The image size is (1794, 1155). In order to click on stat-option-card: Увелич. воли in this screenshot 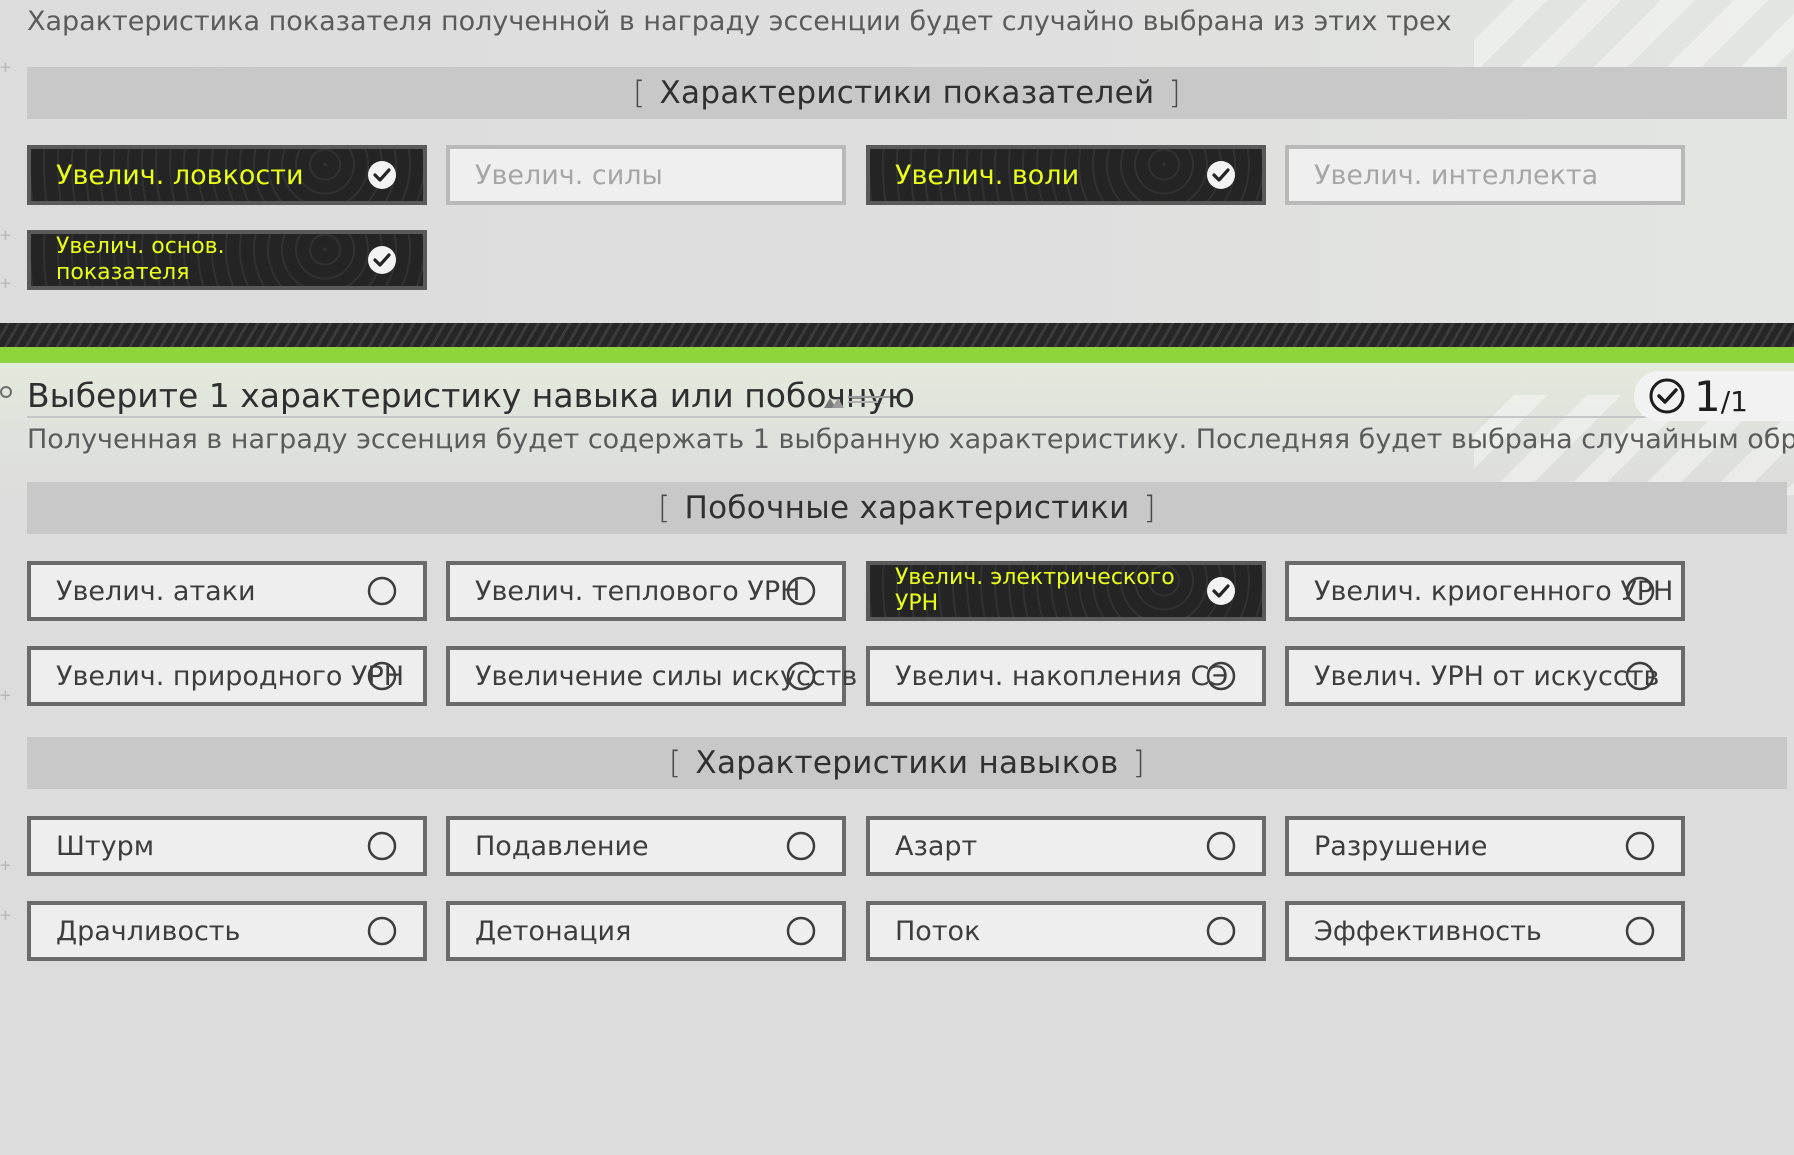, I will do `click(1066, 175)`.